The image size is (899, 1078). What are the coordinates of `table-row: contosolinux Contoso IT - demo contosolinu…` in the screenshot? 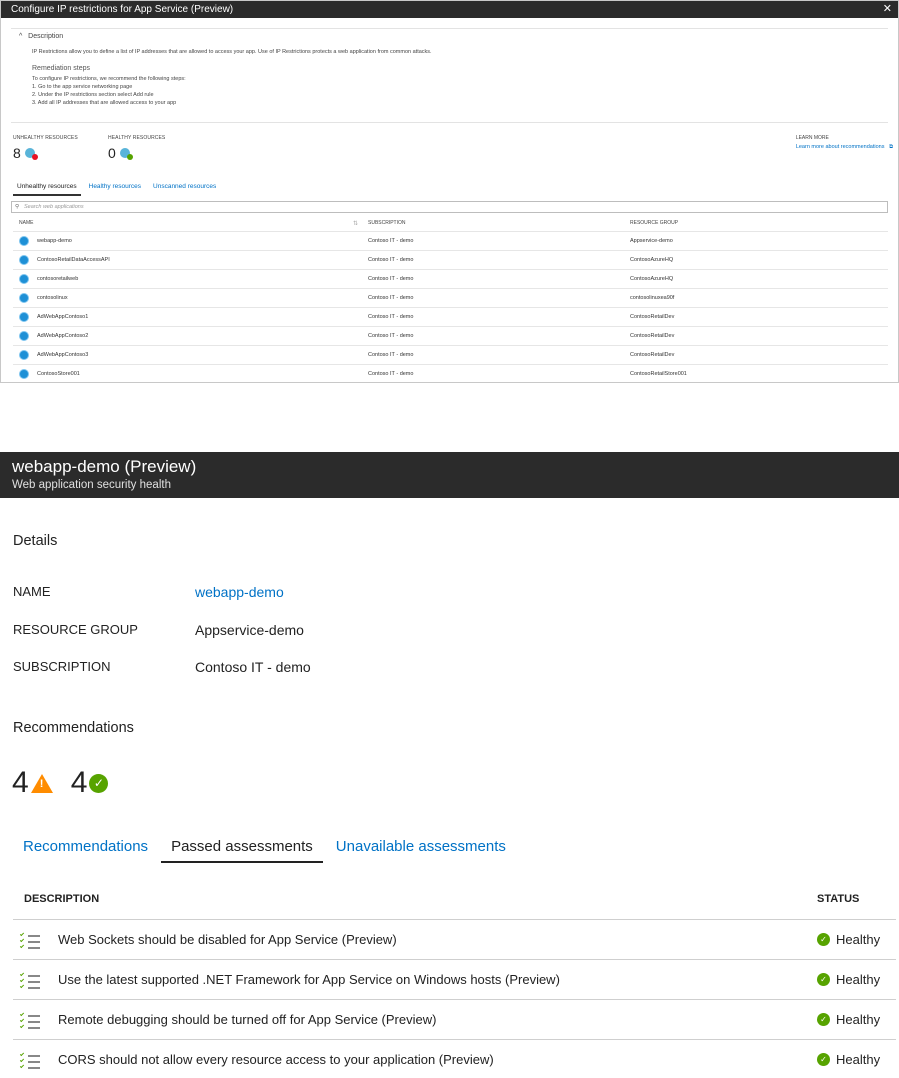 It's located at (450, 298).